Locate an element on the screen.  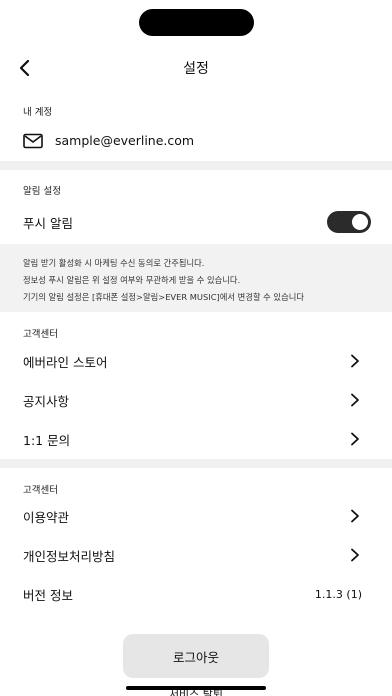
menu-item-label: 공지사항 is located at coordinates (46, 401).